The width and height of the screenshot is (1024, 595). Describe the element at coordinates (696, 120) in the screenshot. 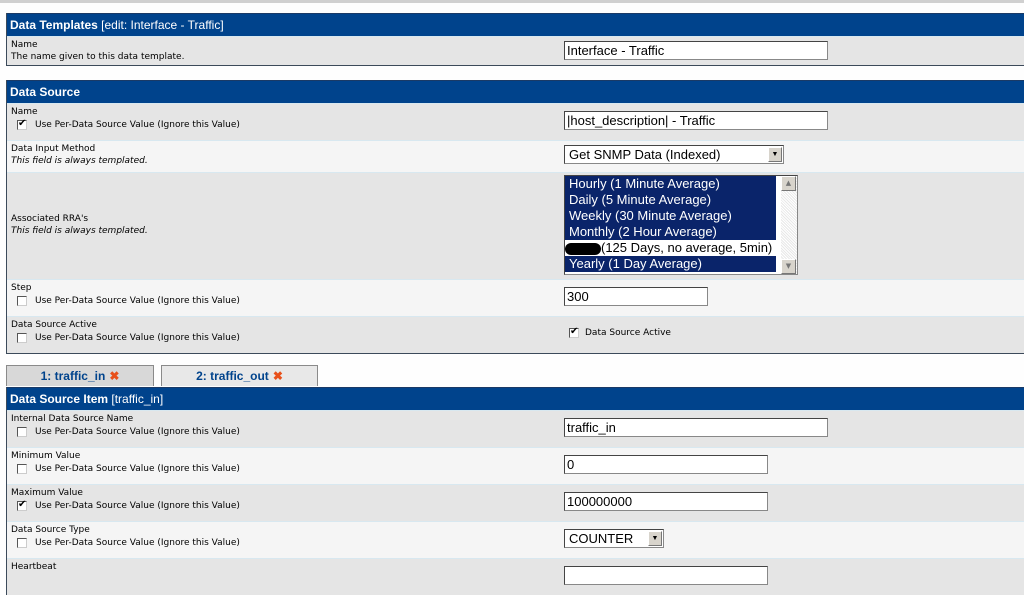

I see `ds-name-input: |host_description| - Traffic` at that location.